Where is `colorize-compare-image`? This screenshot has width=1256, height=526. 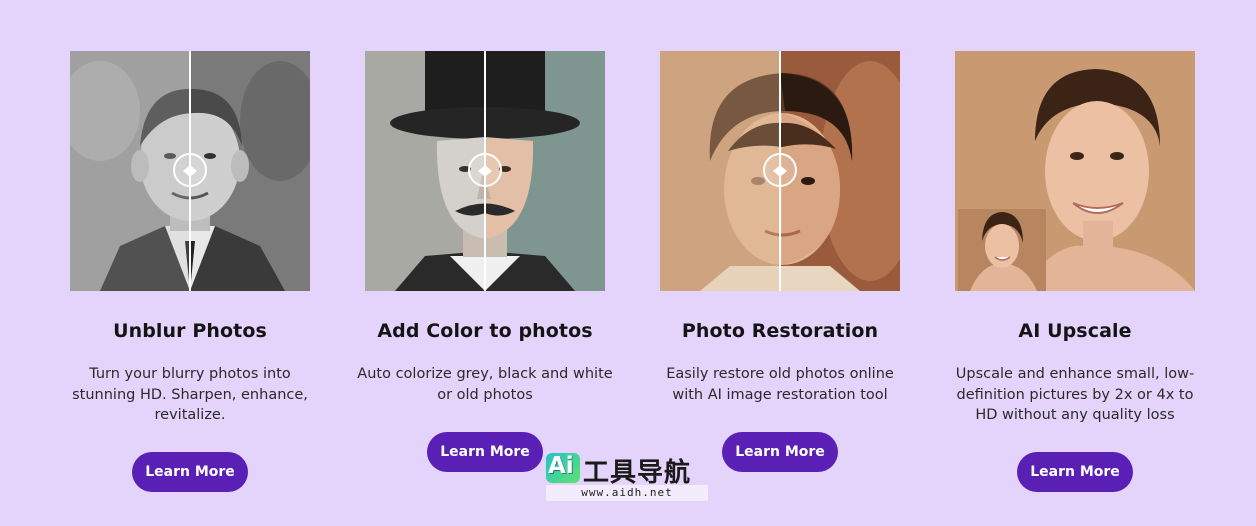 colorize-compare-image is located at coordinates (485, 171).